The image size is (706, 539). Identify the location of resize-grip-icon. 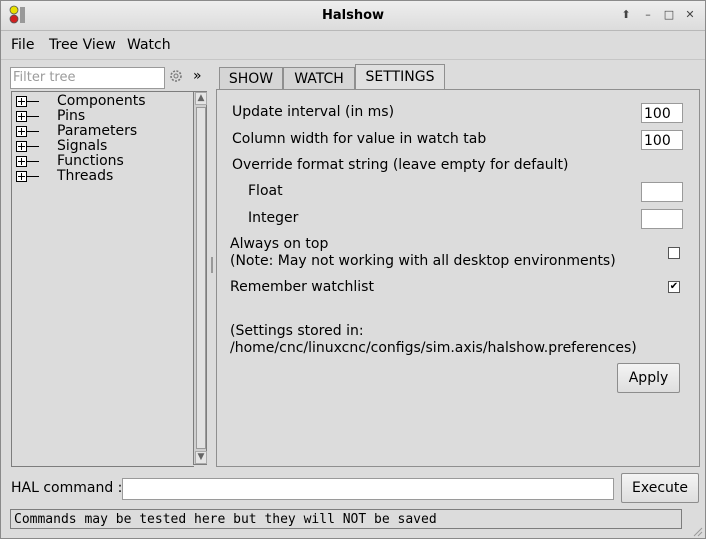
(697, 531).